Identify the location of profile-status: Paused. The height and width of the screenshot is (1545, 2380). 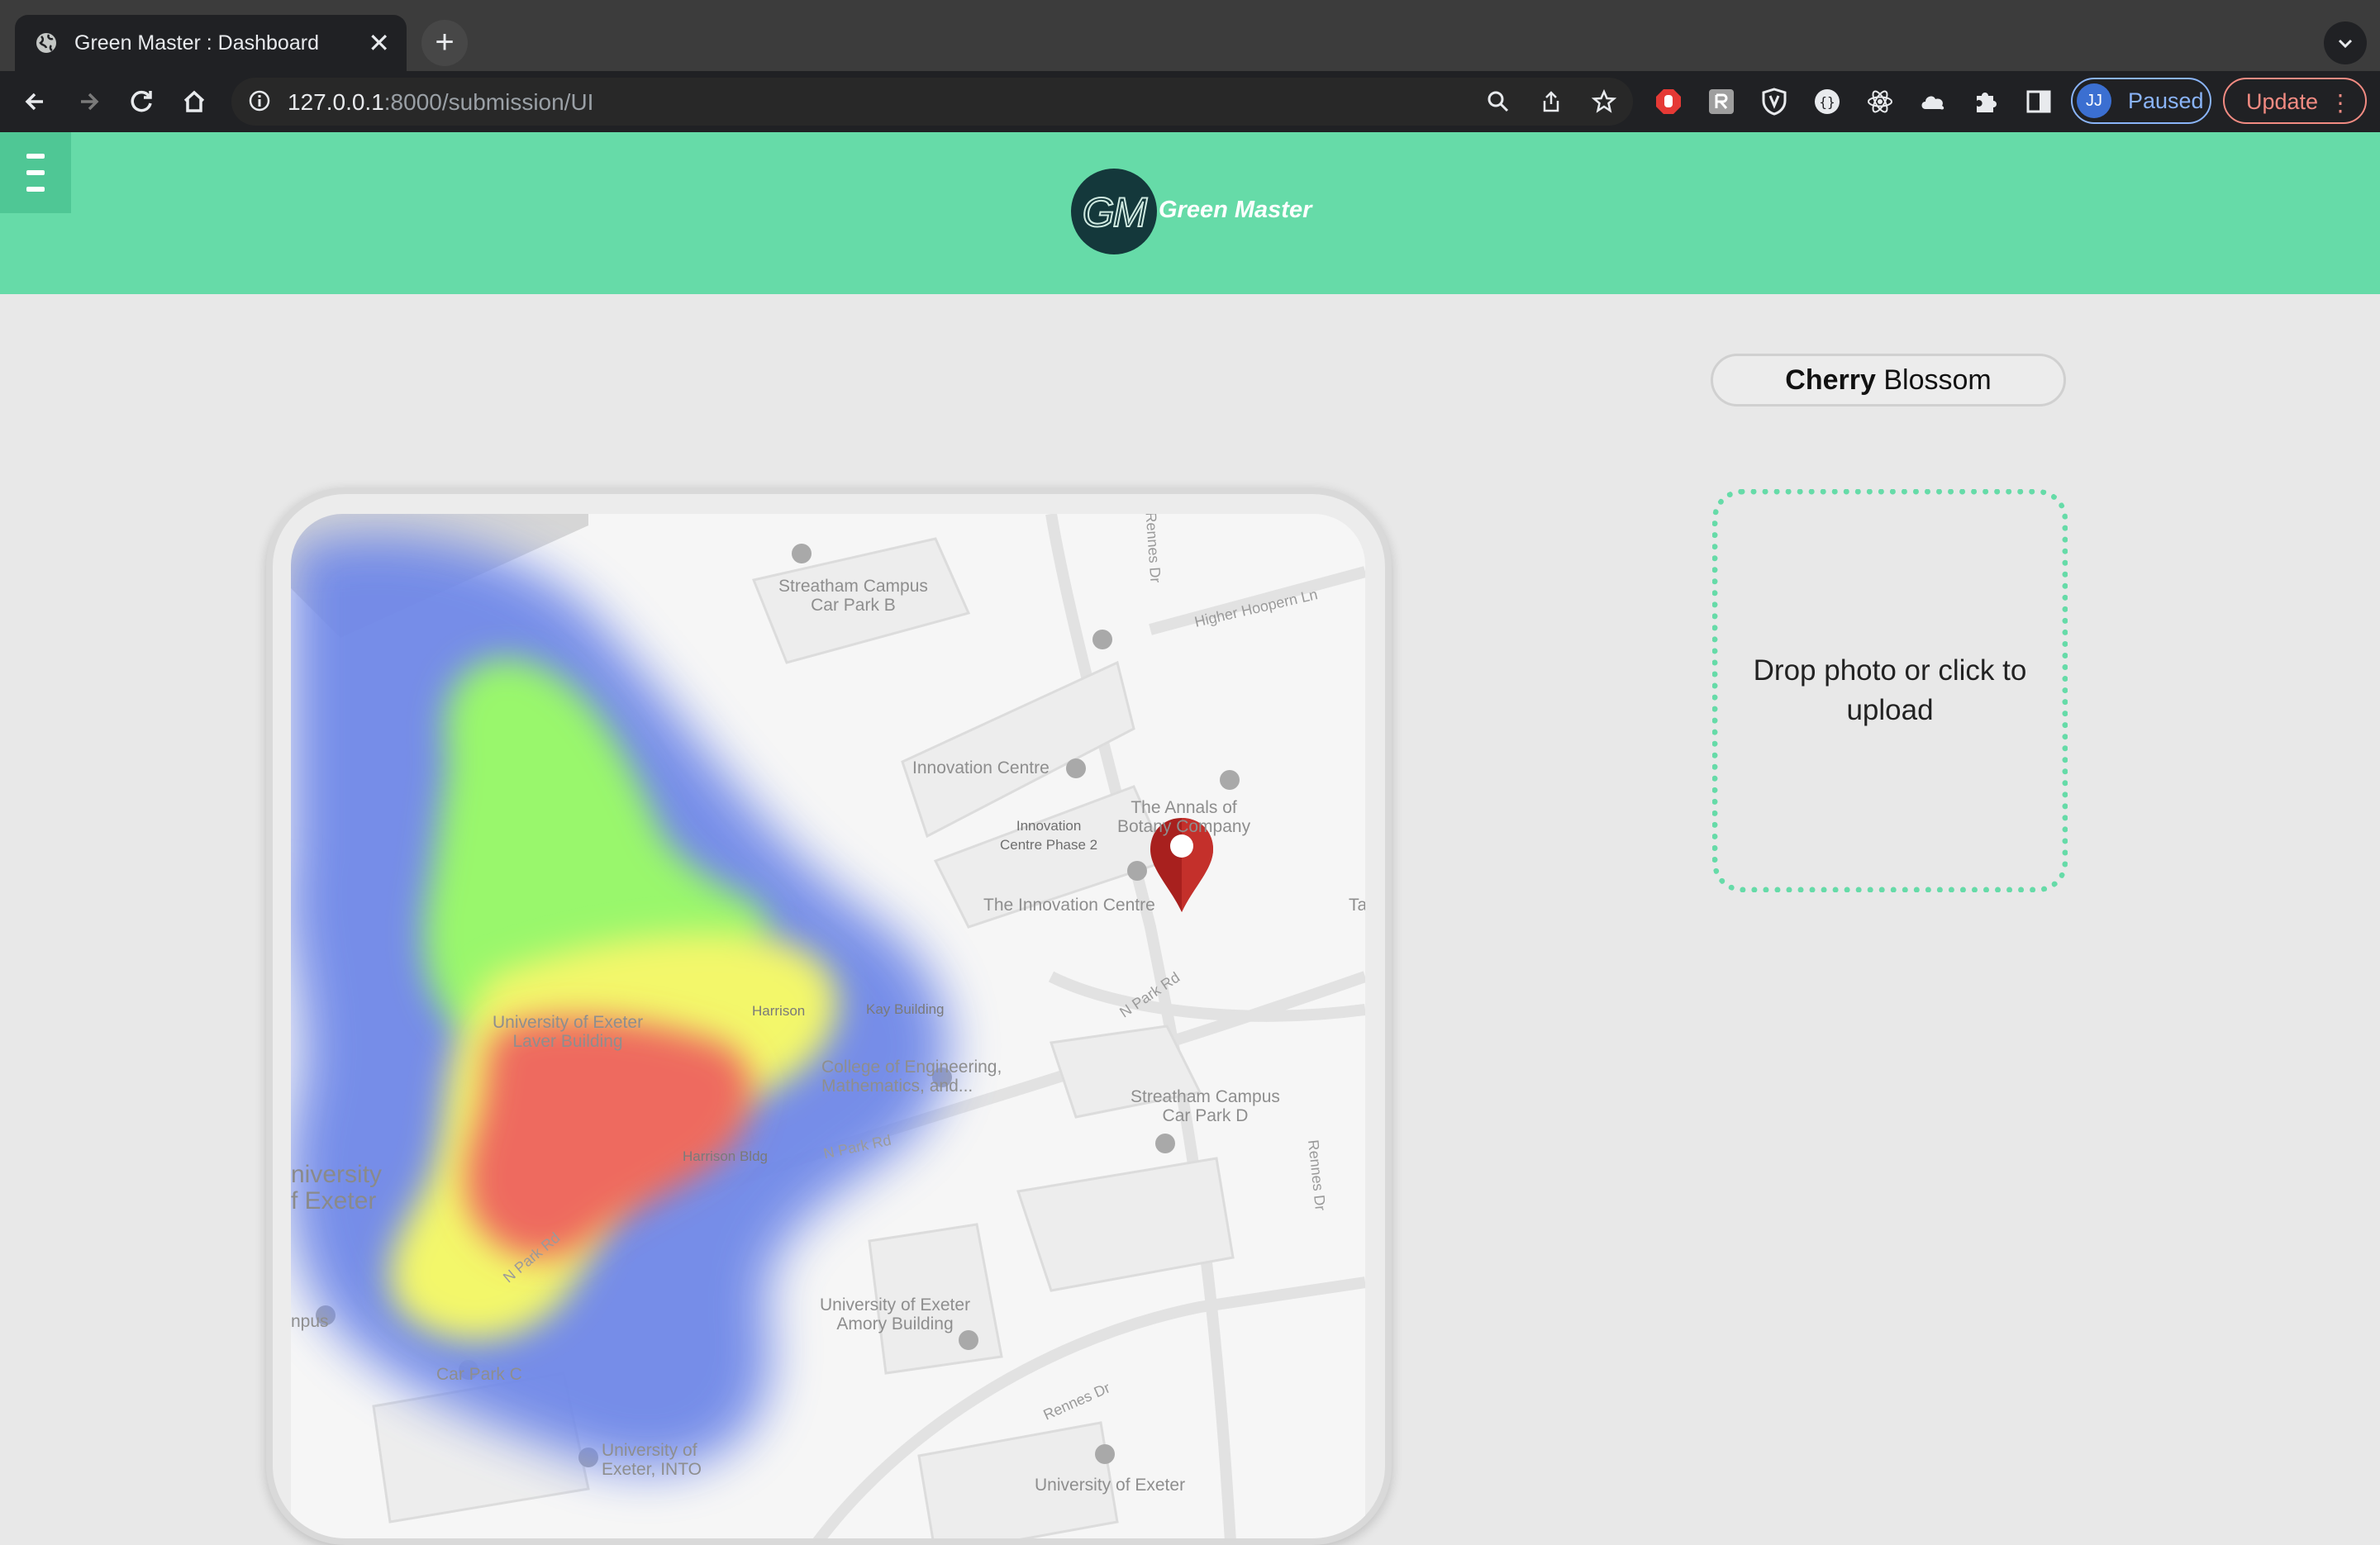
(2166, 100).